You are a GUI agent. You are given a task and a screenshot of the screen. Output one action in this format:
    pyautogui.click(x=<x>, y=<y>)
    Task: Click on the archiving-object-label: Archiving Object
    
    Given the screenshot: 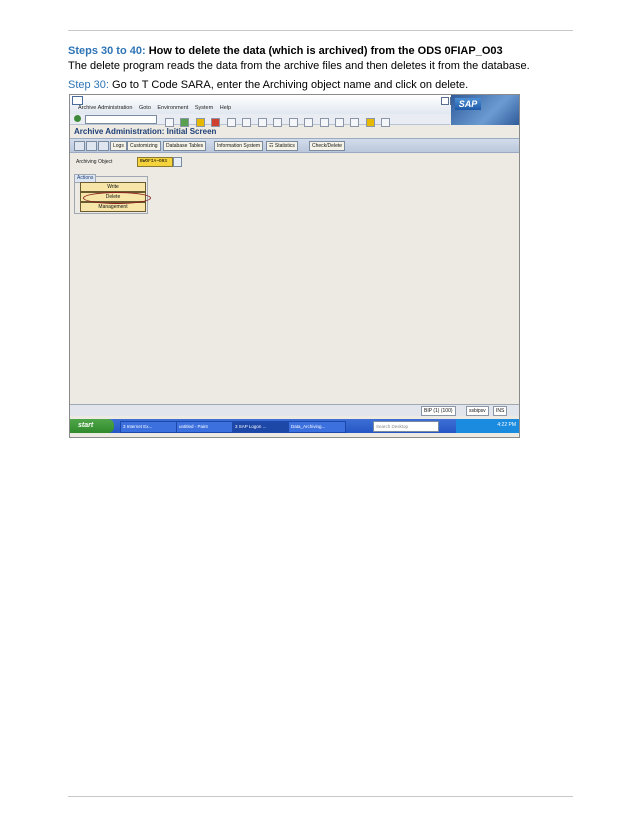 What is the action you would take?
    pyautogui.click(x=94, y=162)
    